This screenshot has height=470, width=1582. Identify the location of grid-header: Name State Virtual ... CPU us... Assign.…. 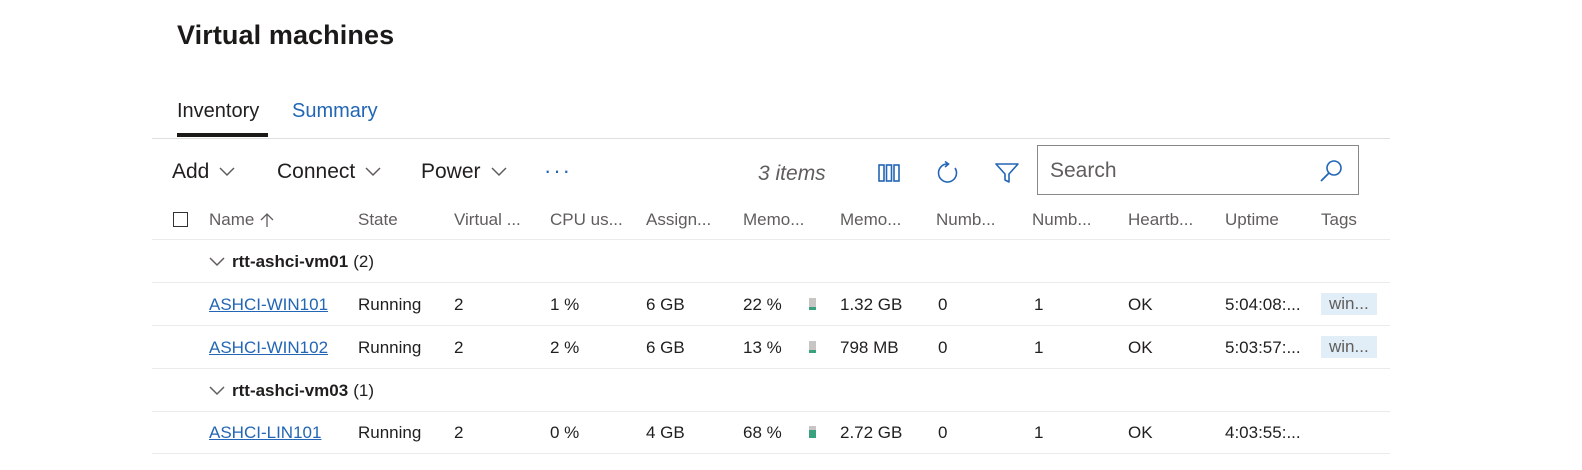
(771, 220).